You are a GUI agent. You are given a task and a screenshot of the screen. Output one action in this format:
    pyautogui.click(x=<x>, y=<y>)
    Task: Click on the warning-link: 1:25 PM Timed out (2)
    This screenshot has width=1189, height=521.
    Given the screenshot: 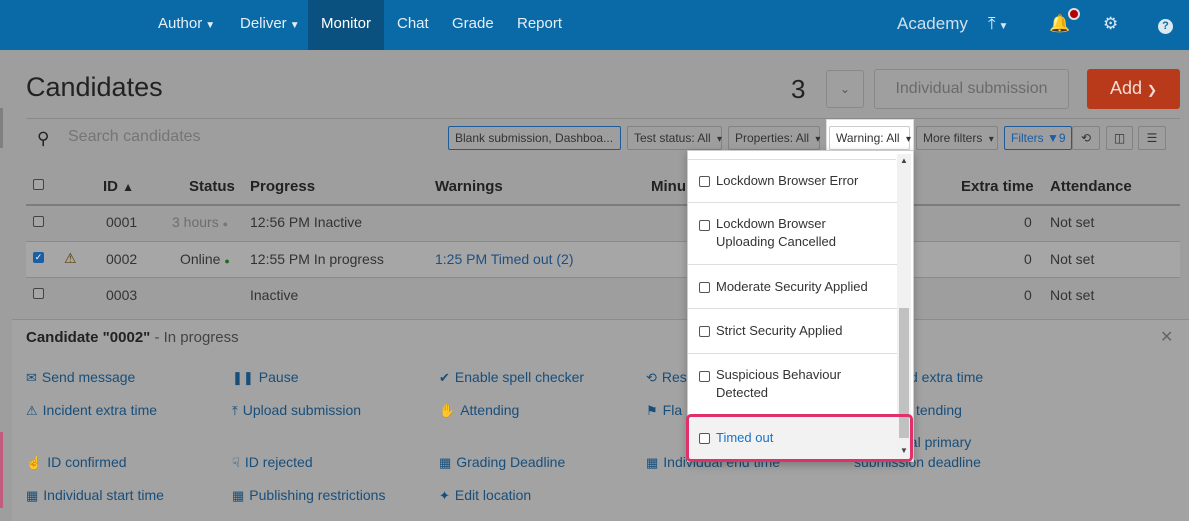 What is the action you would take?
    pyautogui.click(x=504, y=259)
    